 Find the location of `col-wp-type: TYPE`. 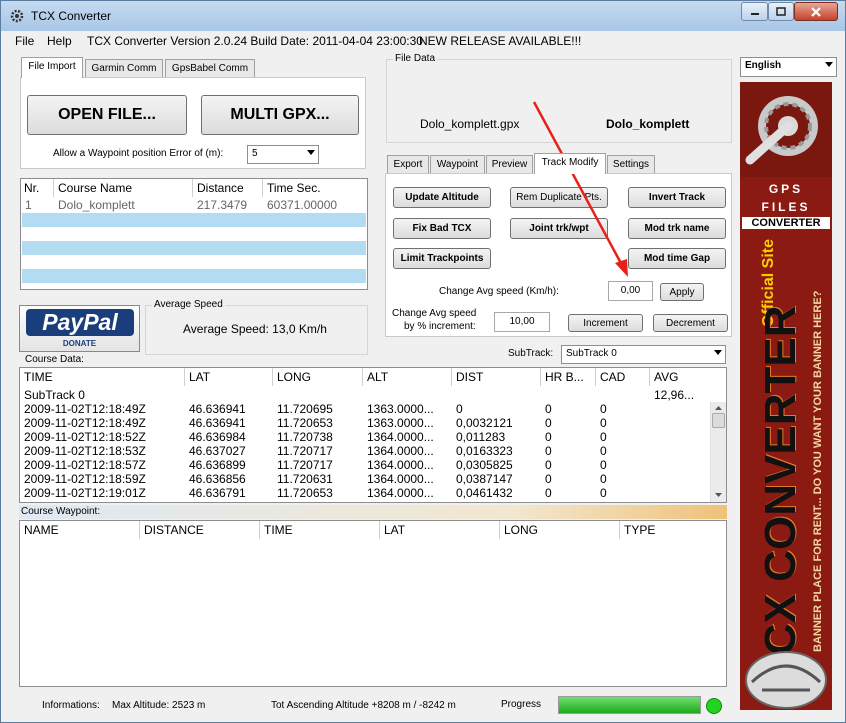

col-wp-type: TYPE is located at coordinates (673, 530).